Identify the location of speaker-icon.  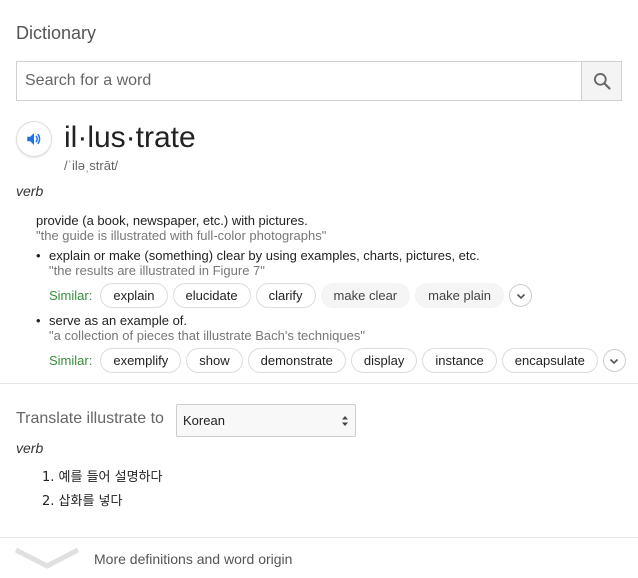
(34, 139).